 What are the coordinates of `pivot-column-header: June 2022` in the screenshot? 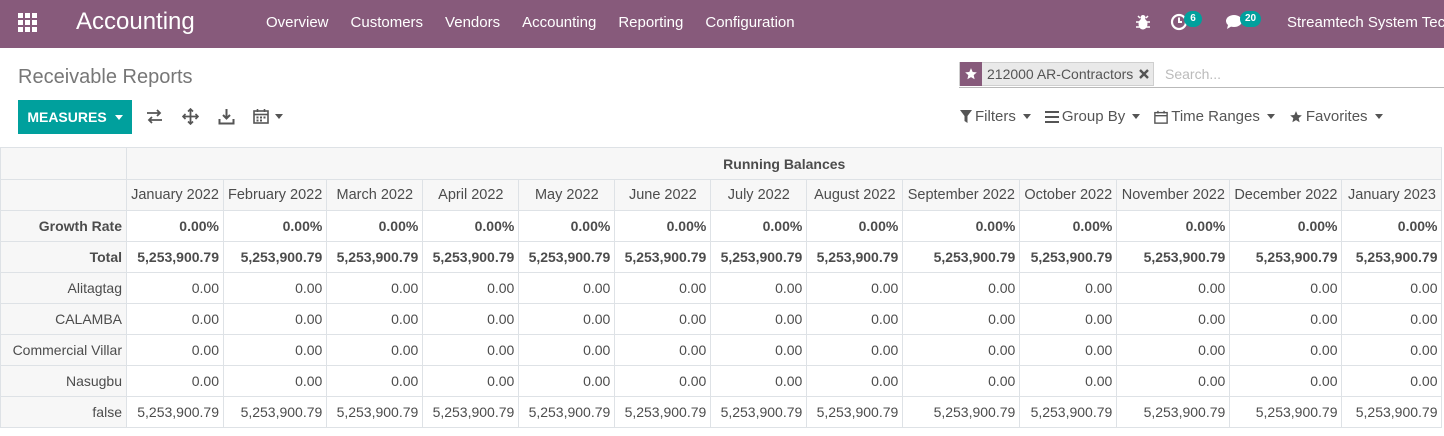 It's located at (663, 195).